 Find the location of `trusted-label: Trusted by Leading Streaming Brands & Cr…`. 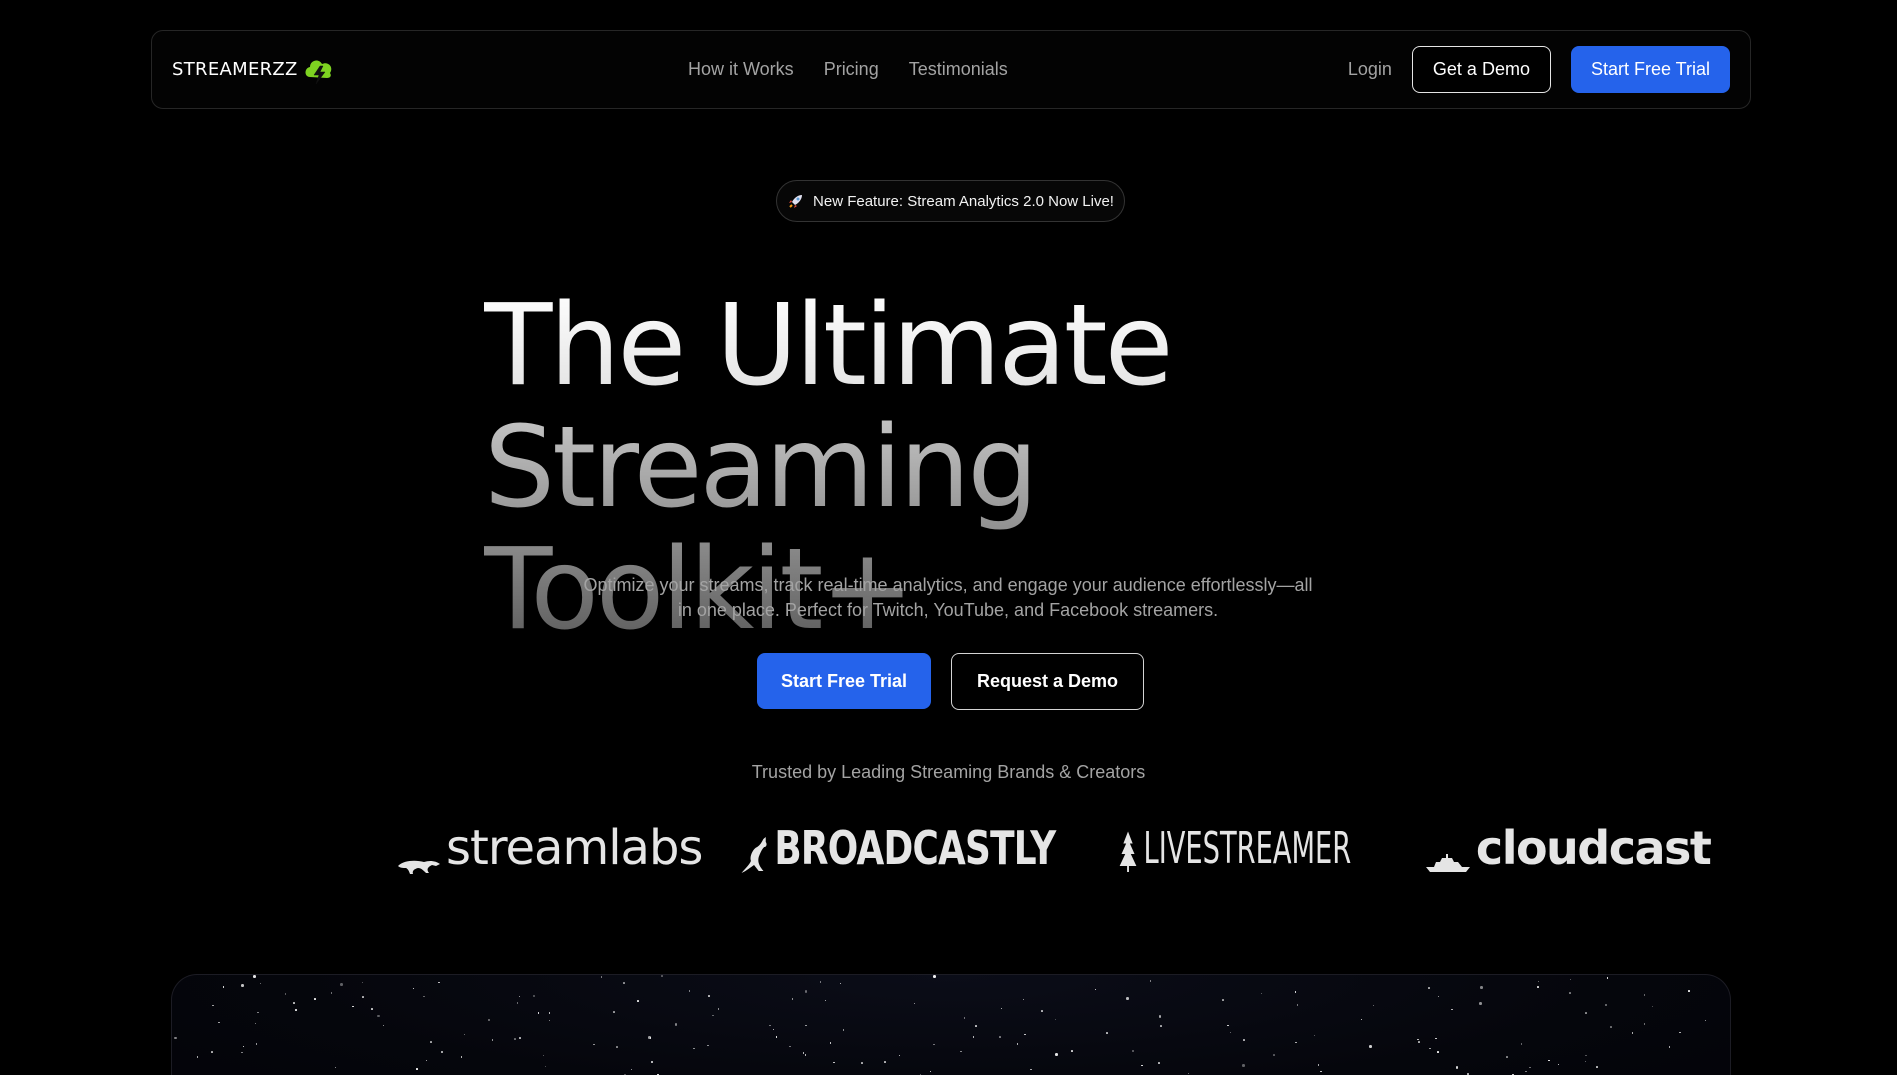

trusted-label: Trusted by Leading Streaming Brands & Cr… is located at coordinates (948, 772).